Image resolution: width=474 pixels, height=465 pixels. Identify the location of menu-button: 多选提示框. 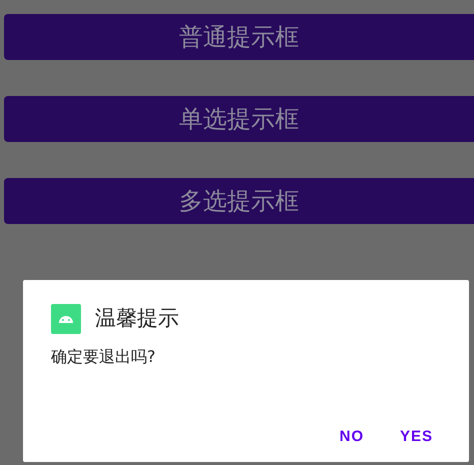
(239, 201).